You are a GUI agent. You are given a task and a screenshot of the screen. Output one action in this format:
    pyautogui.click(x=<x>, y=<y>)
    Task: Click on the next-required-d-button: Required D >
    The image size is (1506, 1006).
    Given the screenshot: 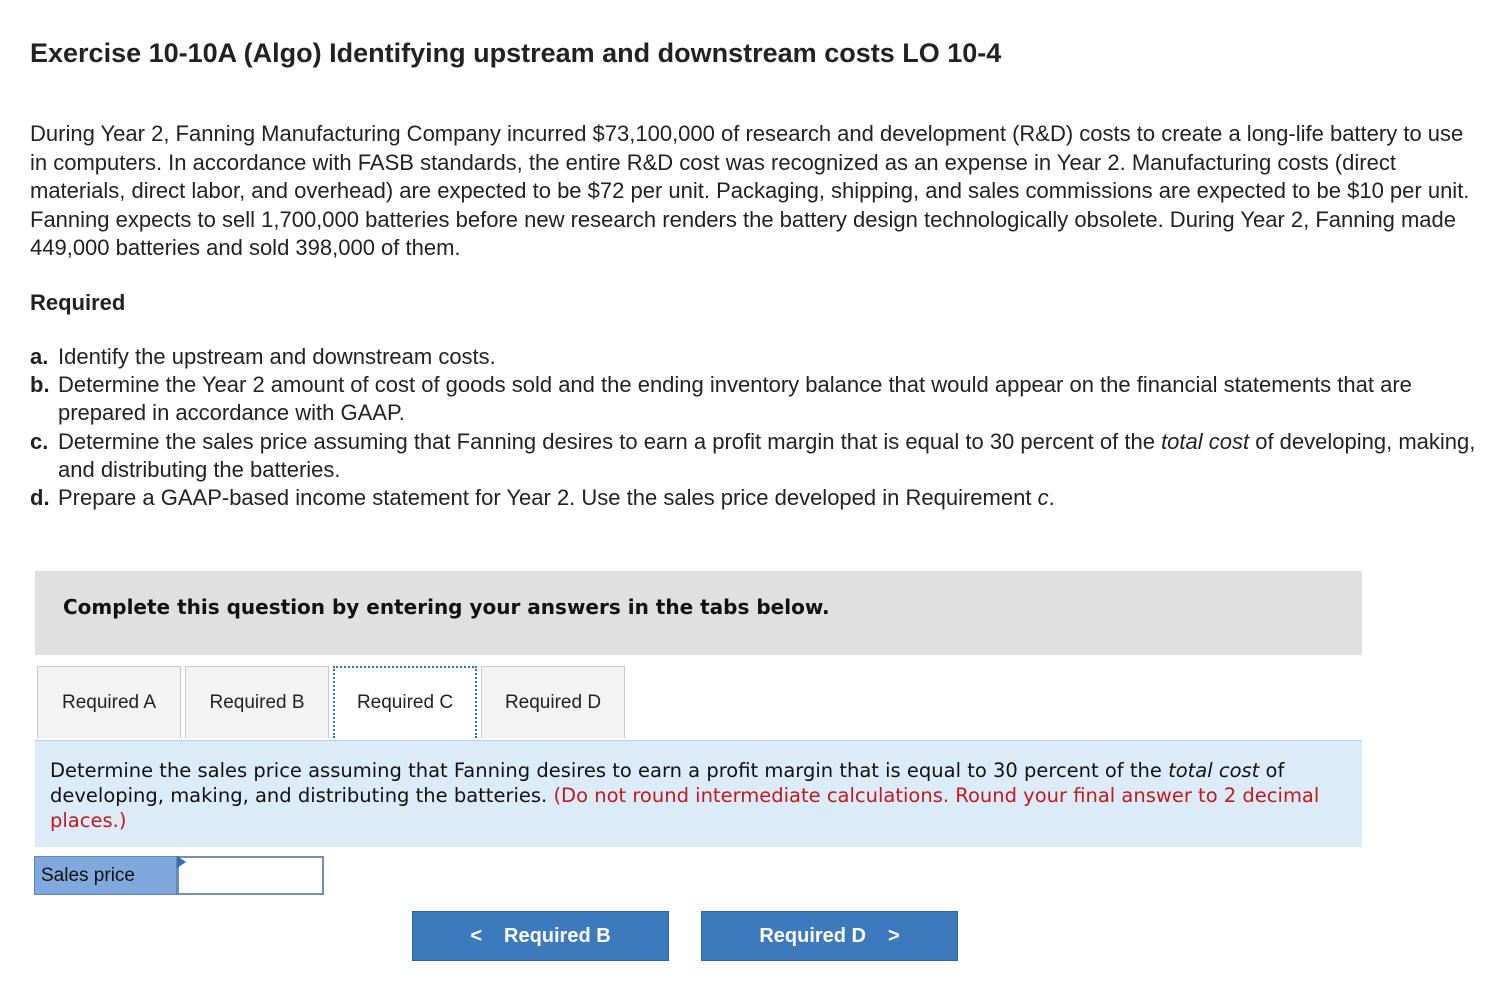 What is the action you would take?
    pyautogui.click(x=829, y=936)
    